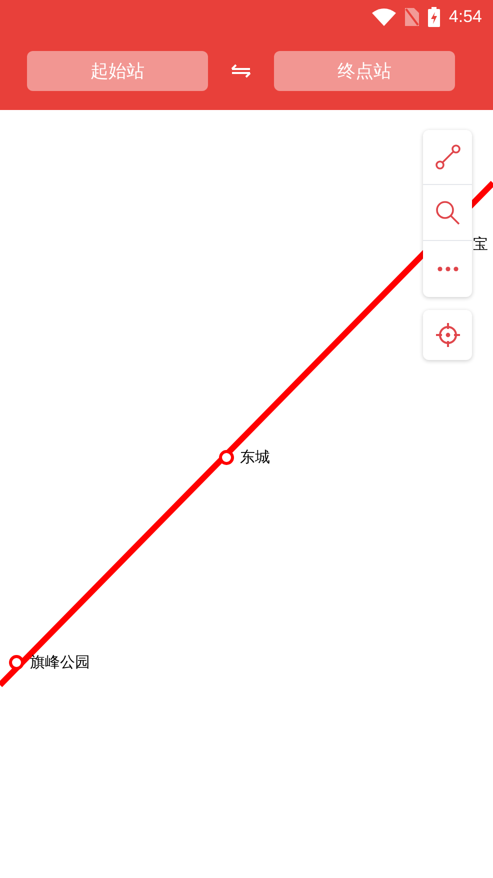 Image resolution: width=493 pixels, height=878 pixels. Describe the element at coordinates (411, 17) in the screenshot. I see `no-sim-icon` at that location.